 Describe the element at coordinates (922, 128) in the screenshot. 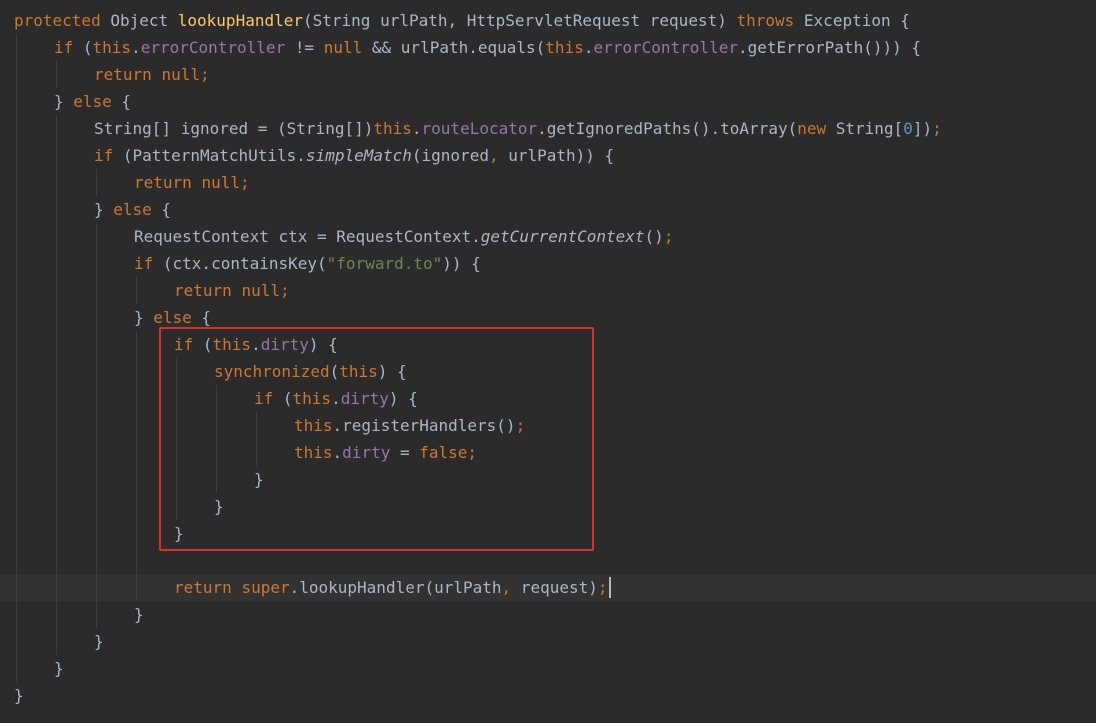

I see `code-token: ])` at that location.